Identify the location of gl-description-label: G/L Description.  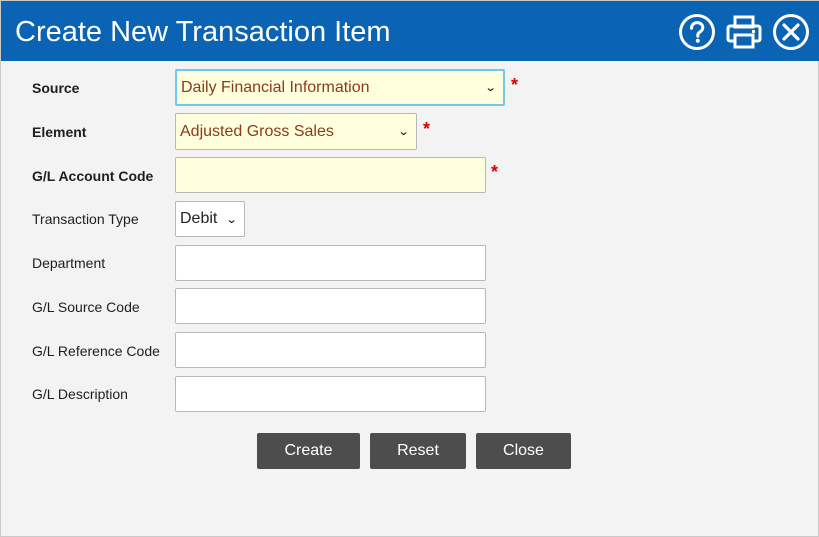
(80, 394).